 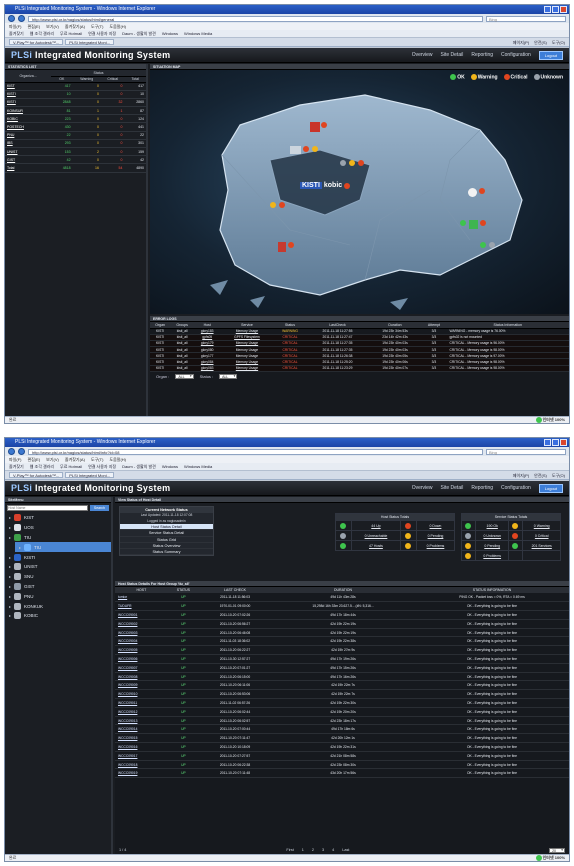 What do you see at coordinates (141, 729) in the screenshot?
I see `host-link: WCCC09014` at bounding box center [141, 729].